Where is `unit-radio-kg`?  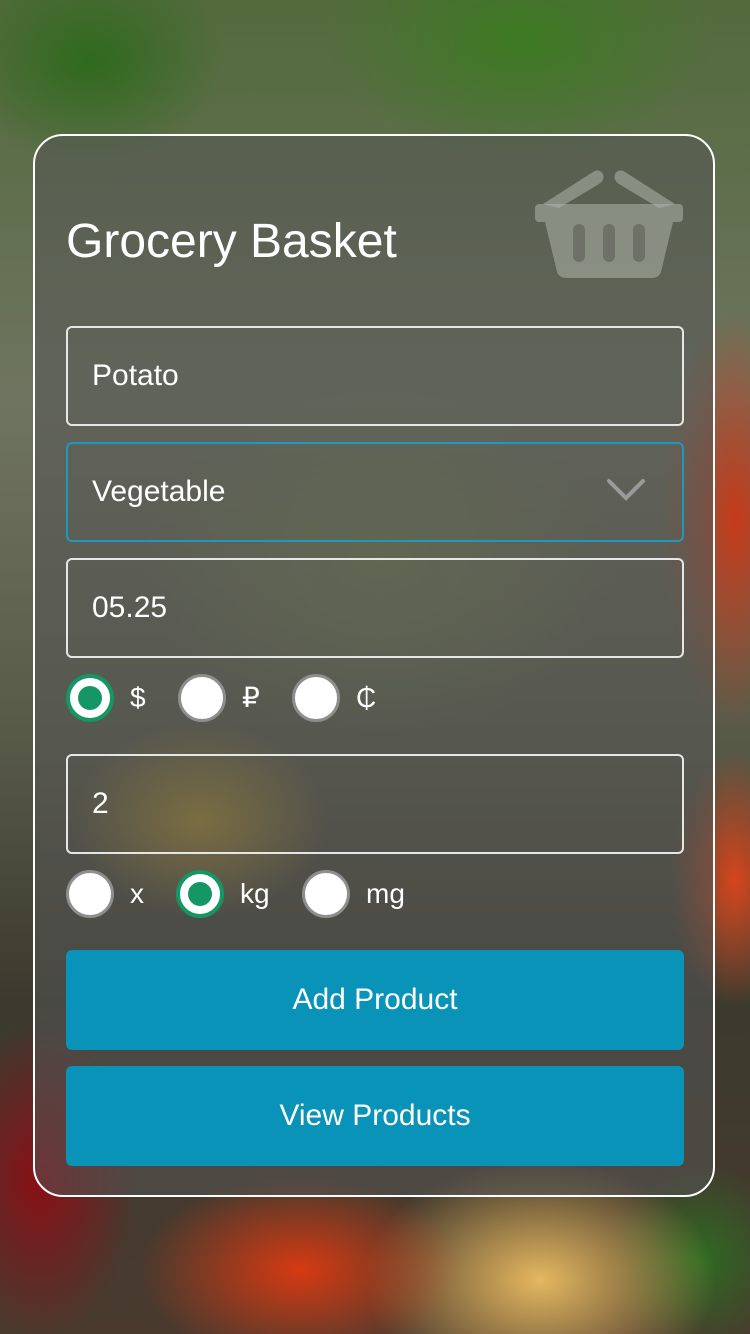 unit-radio-kg is located at coordinates (200, 894).